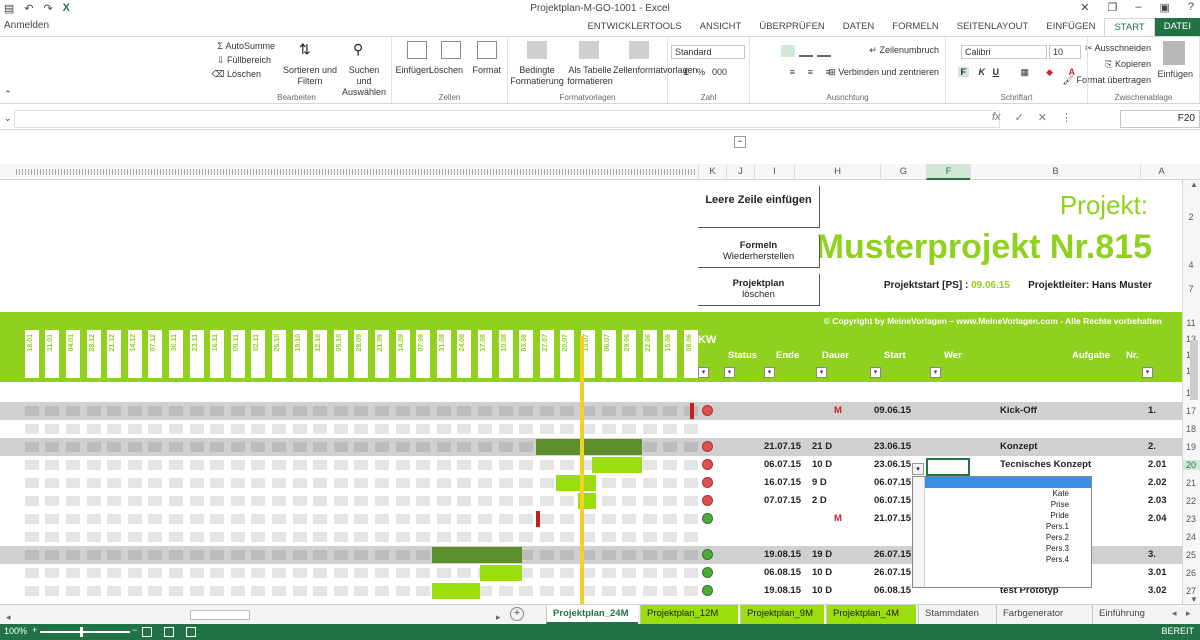 This screenshot has height=640, width=1200. I want to click on dropdown-scrollbar, so click(919, 532).